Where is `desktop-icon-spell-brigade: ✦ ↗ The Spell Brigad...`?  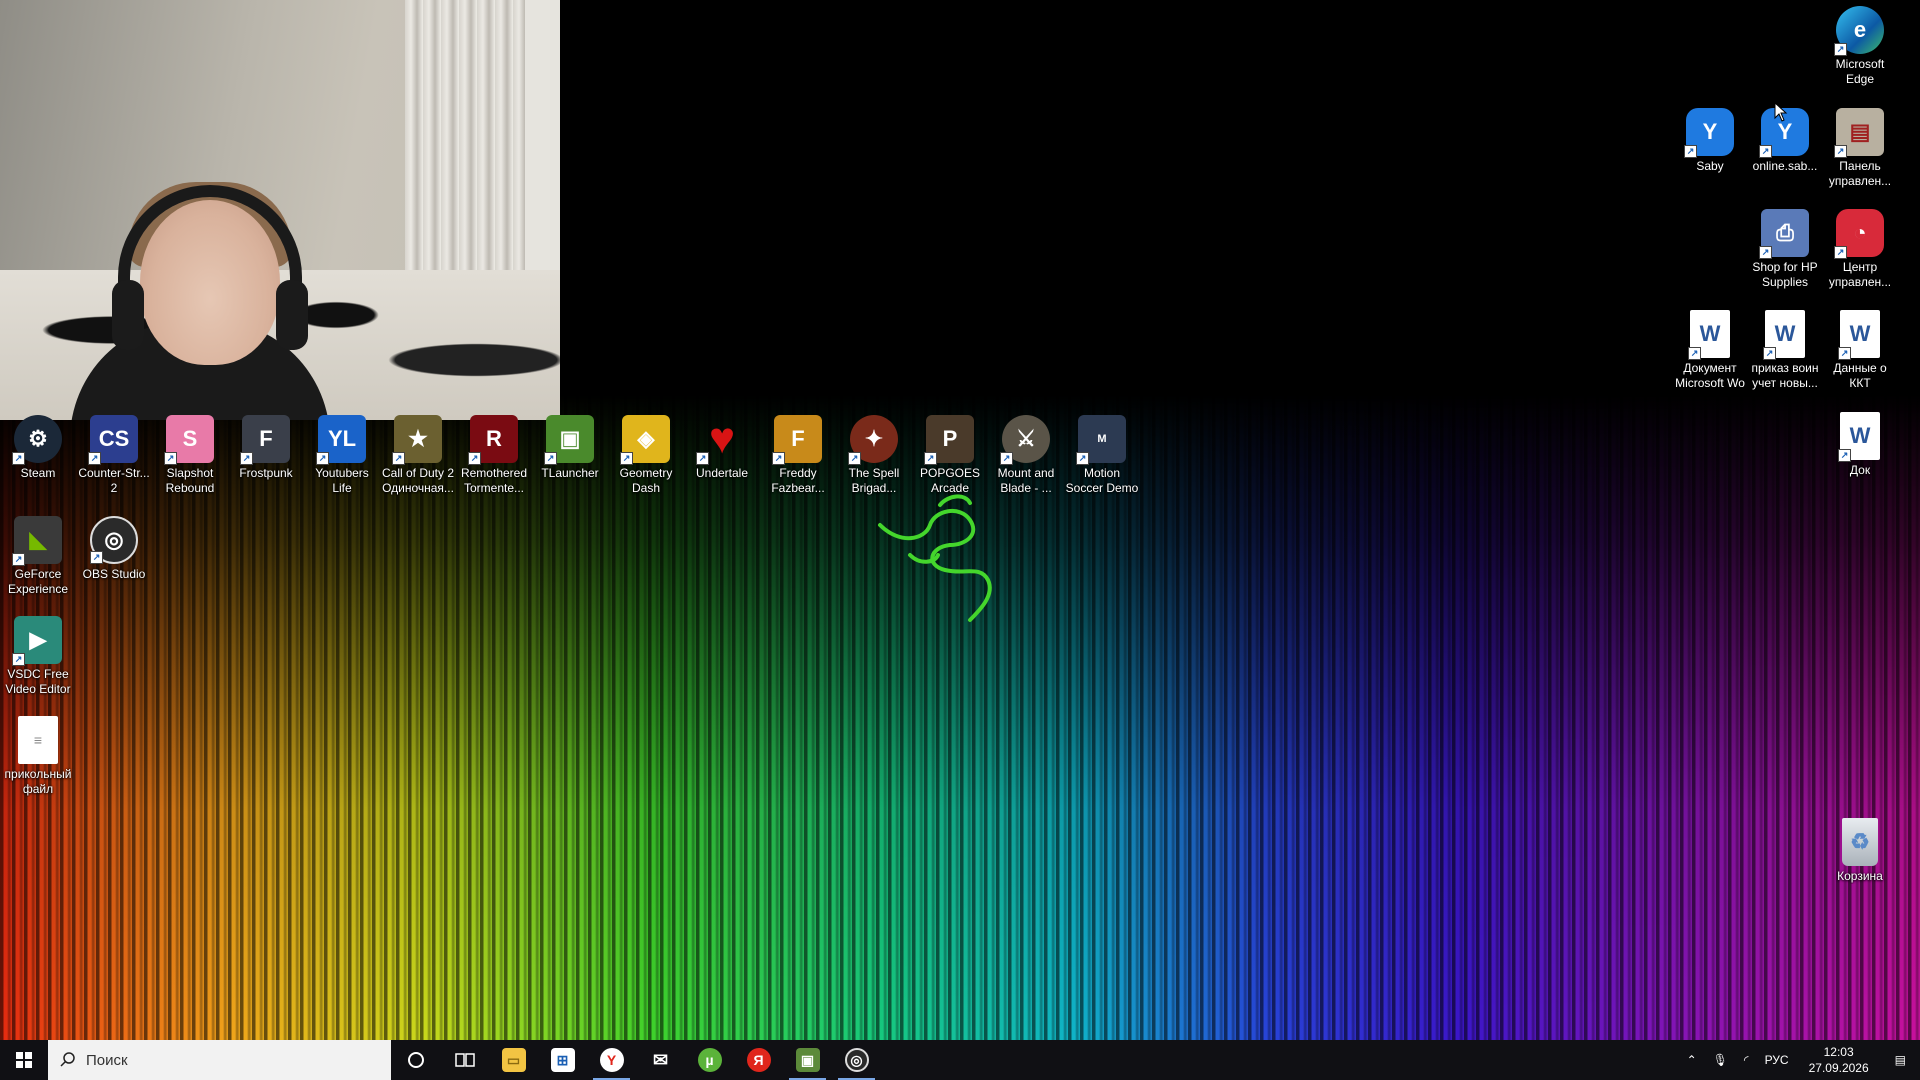 desktop-icon-spell-brigade: ✦ ↗ The Spell Brigad... is located at coordinates (874, 455).